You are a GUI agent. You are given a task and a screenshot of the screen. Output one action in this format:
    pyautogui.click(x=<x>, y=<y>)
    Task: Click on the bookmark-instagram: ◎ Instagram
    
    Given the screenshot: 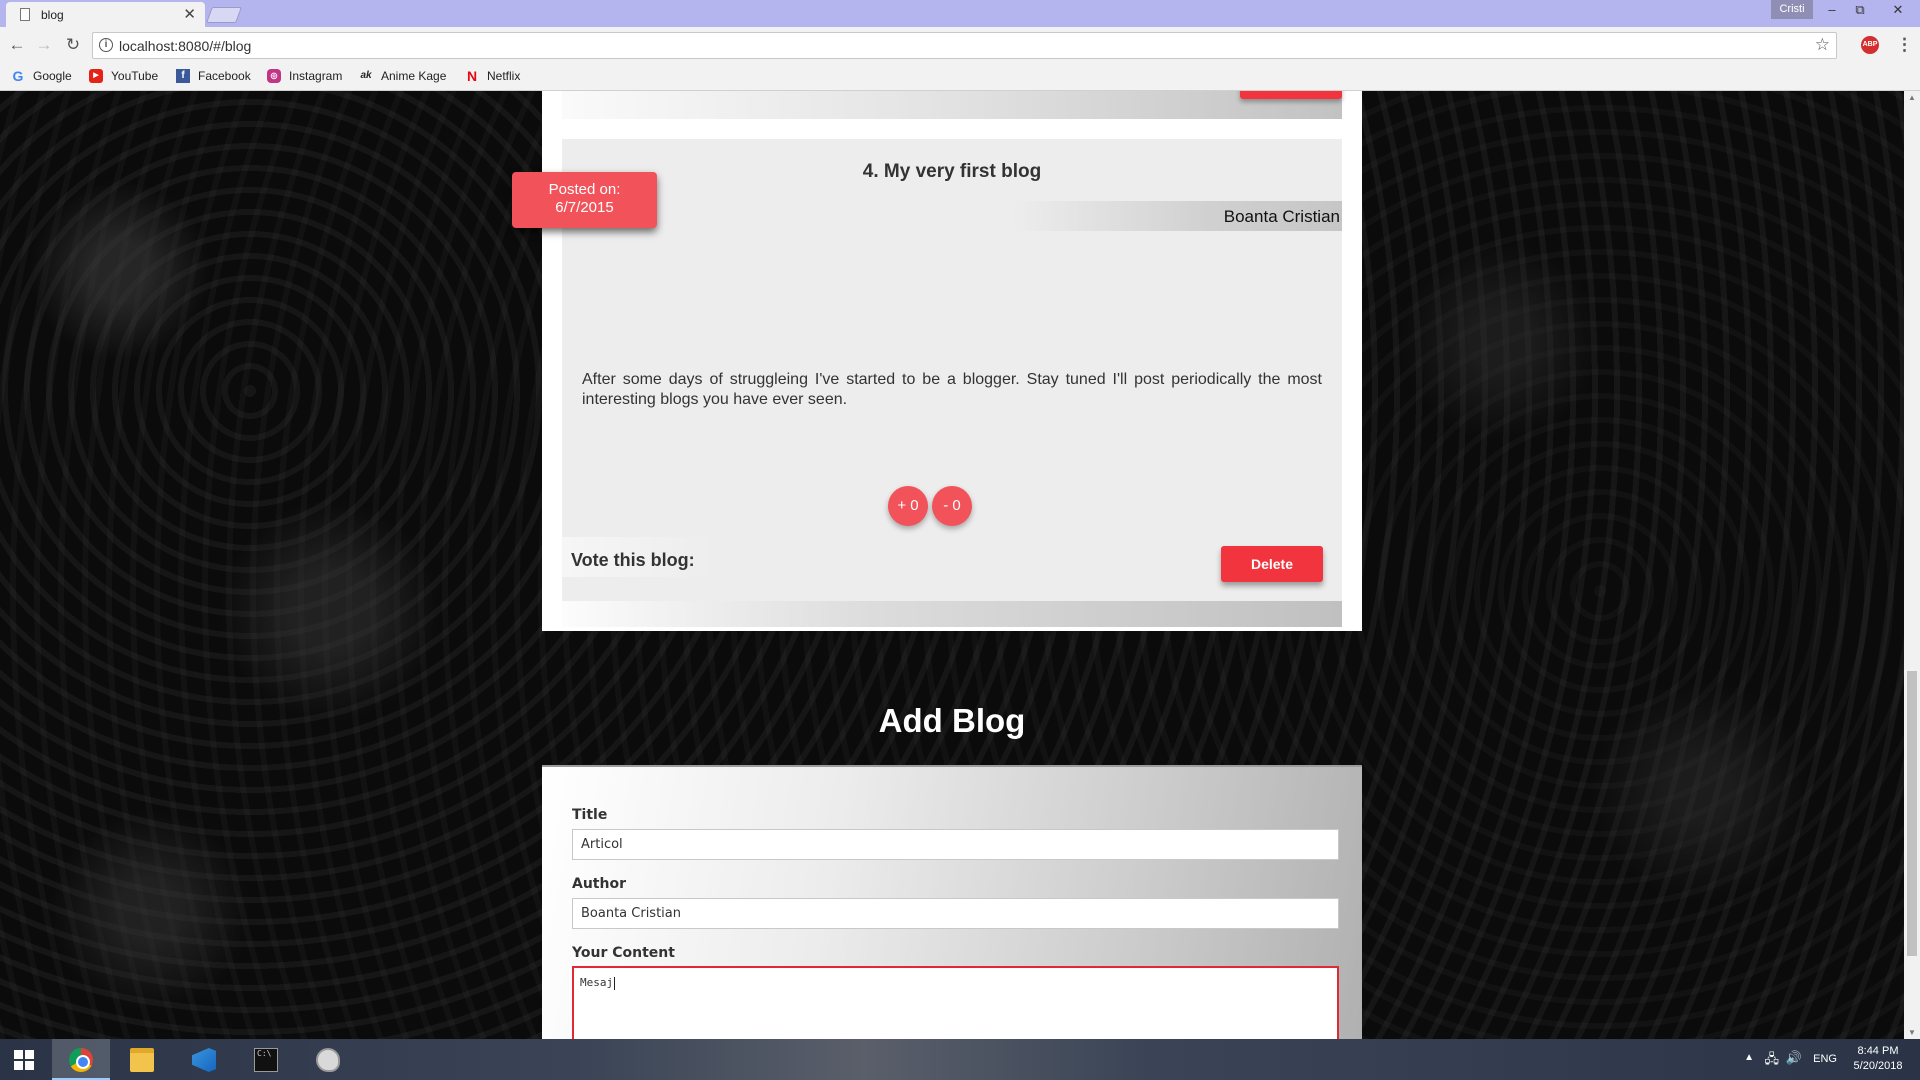 What is the action you would take?
    pyautogui.click(x=304, y=76)
    